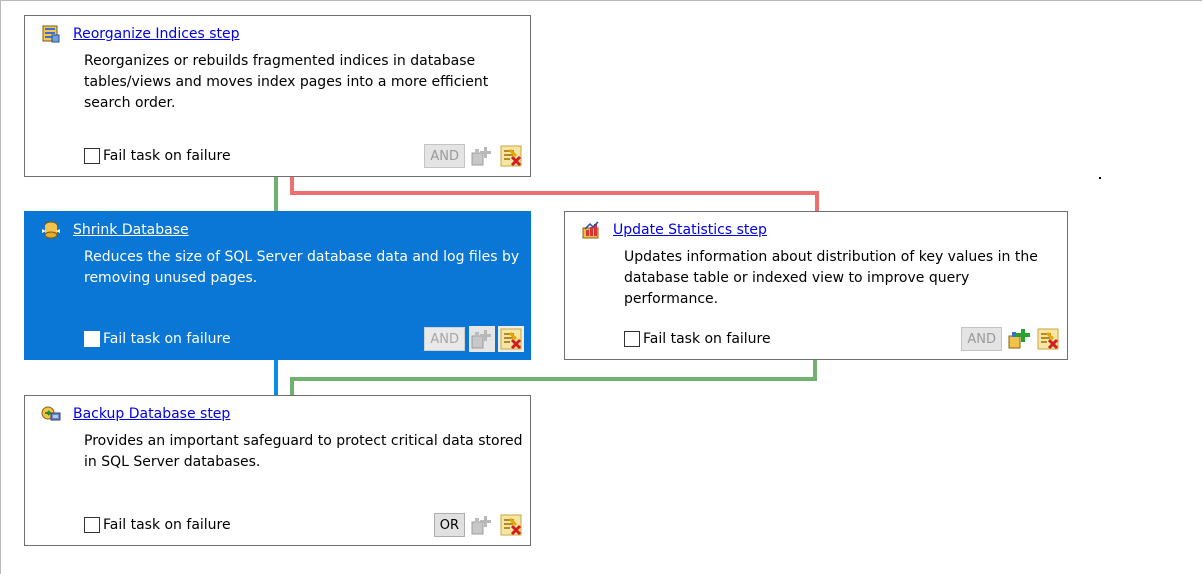 This screenshot has height=574, width=1203. I want to click on step-title-link: Backup Database step, so click(151, 414).